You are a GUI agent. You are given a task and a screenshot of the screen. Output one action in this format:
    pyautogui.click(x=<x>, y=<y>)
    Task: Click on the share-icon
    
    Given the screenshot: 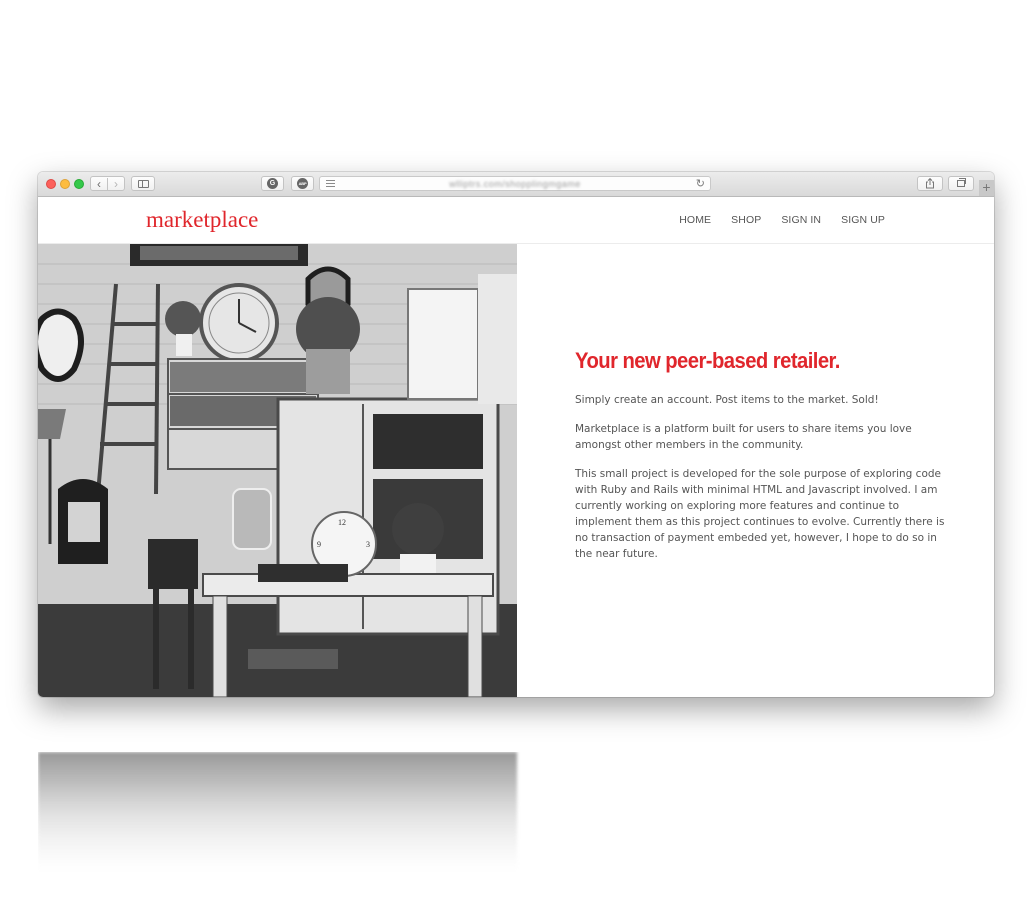 What is the action you would take?
    pyautogui.click(x=930, y=183)
    